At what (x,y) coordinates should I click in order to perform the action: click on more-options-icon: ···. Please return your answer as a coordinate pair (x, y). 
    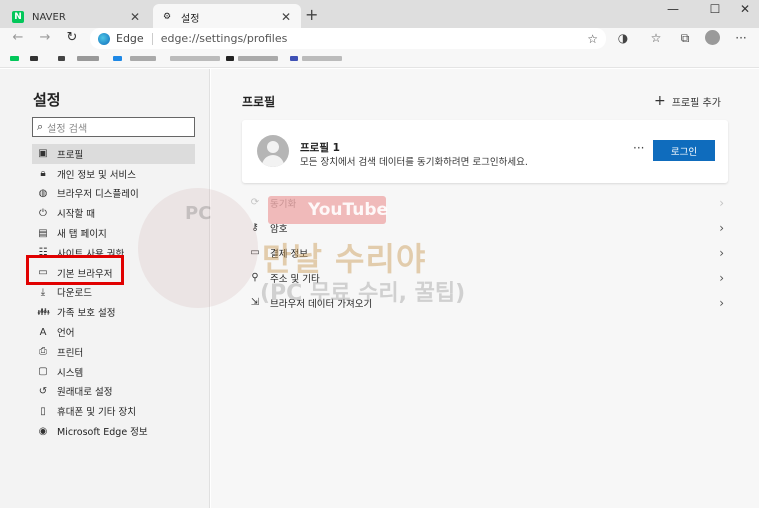
    Looking at the image, I should click on (638, 148).